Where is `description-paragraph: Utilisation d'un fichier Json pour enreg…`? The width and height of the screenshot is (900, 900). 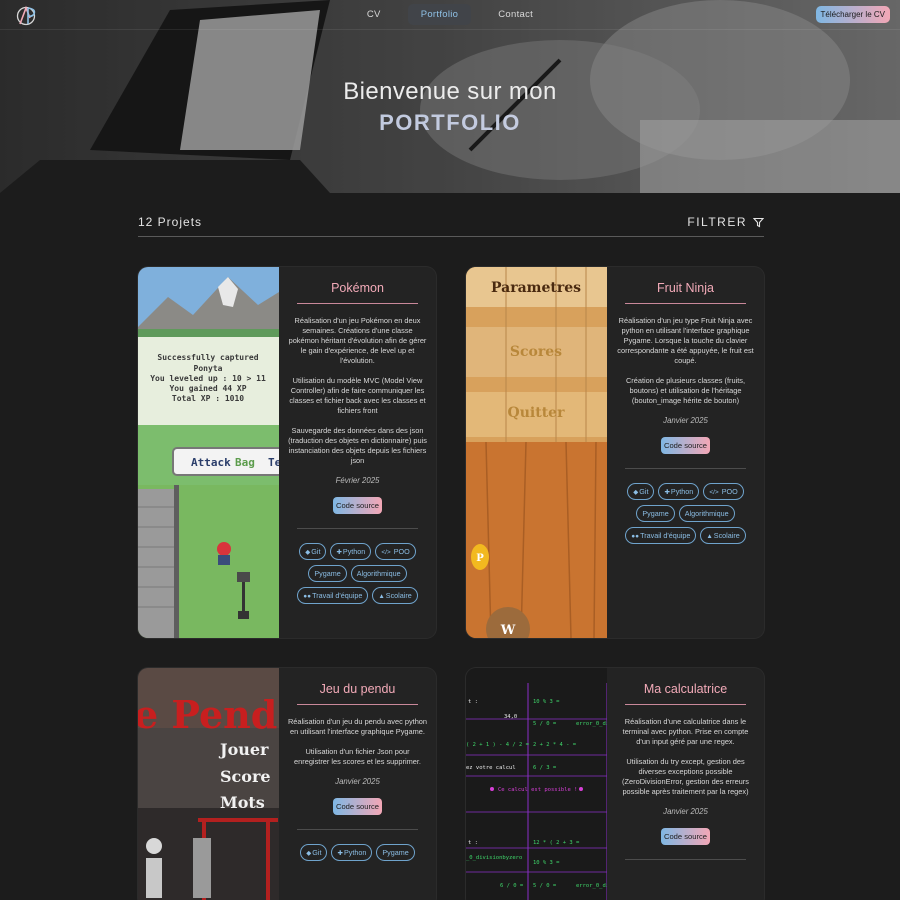 description-paragraph: Utilisation d'un fichier Json pour enreg… is located at coordinates (357, 756).